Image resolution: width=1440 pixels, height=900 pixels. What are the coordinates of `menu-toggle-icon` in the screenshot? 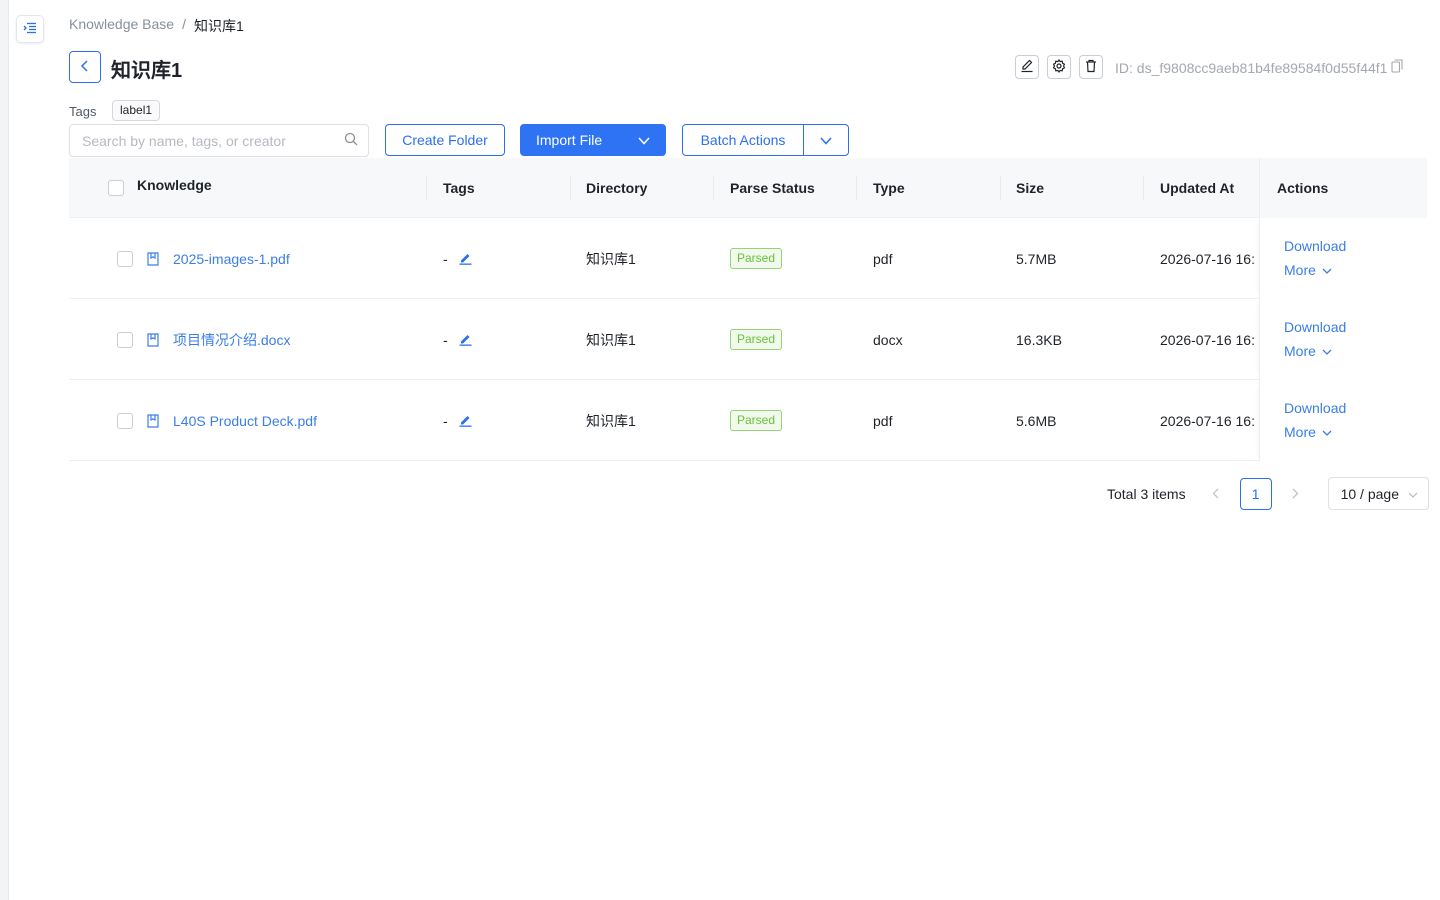 It's located at (30, 29).